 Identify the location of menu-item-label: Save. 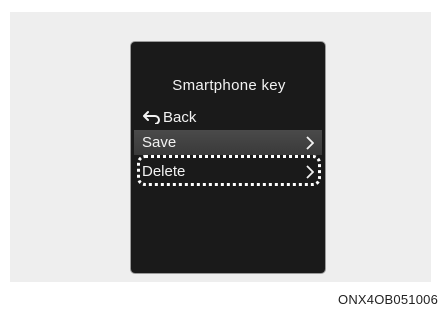
(159, 142).